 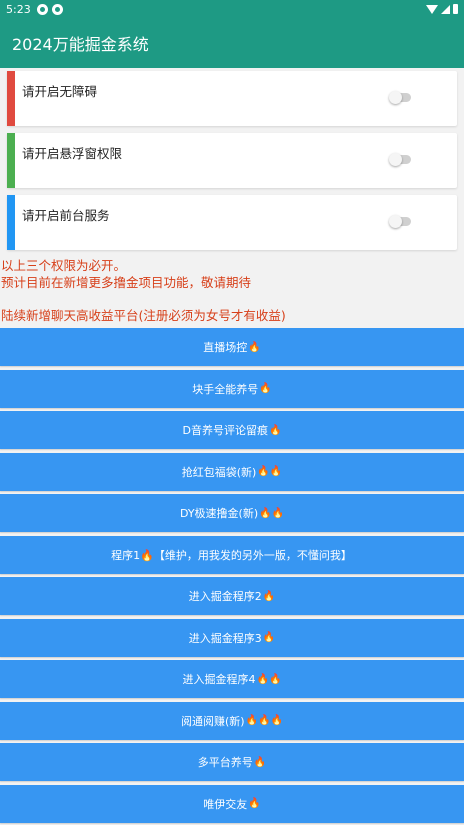 I want to click on foreground-service-toggle, so click(x=400, y=221).